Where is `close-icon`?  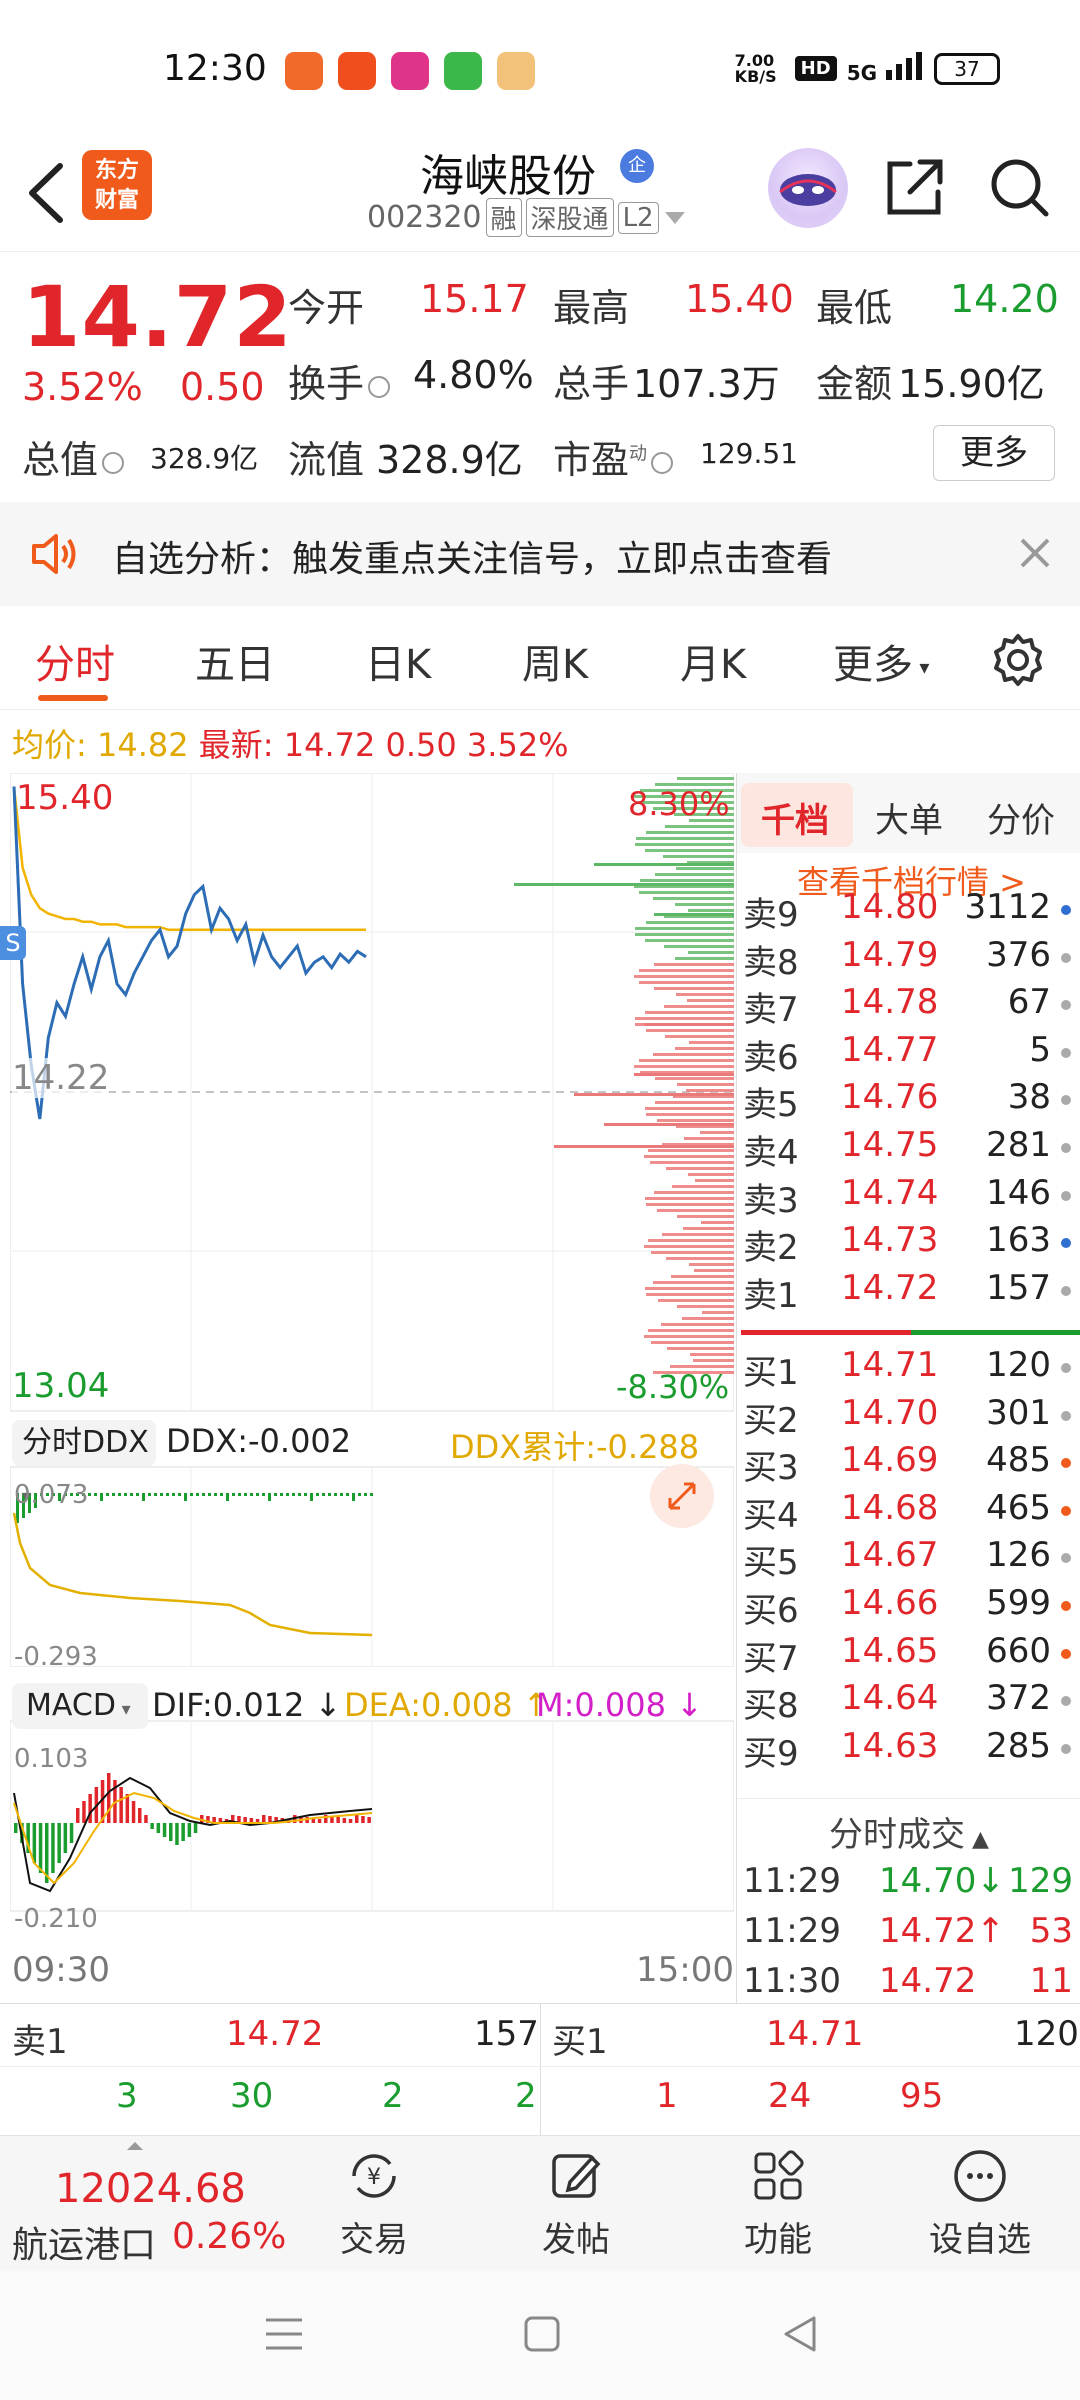
close-icon is located at coordinates (1035, 553).